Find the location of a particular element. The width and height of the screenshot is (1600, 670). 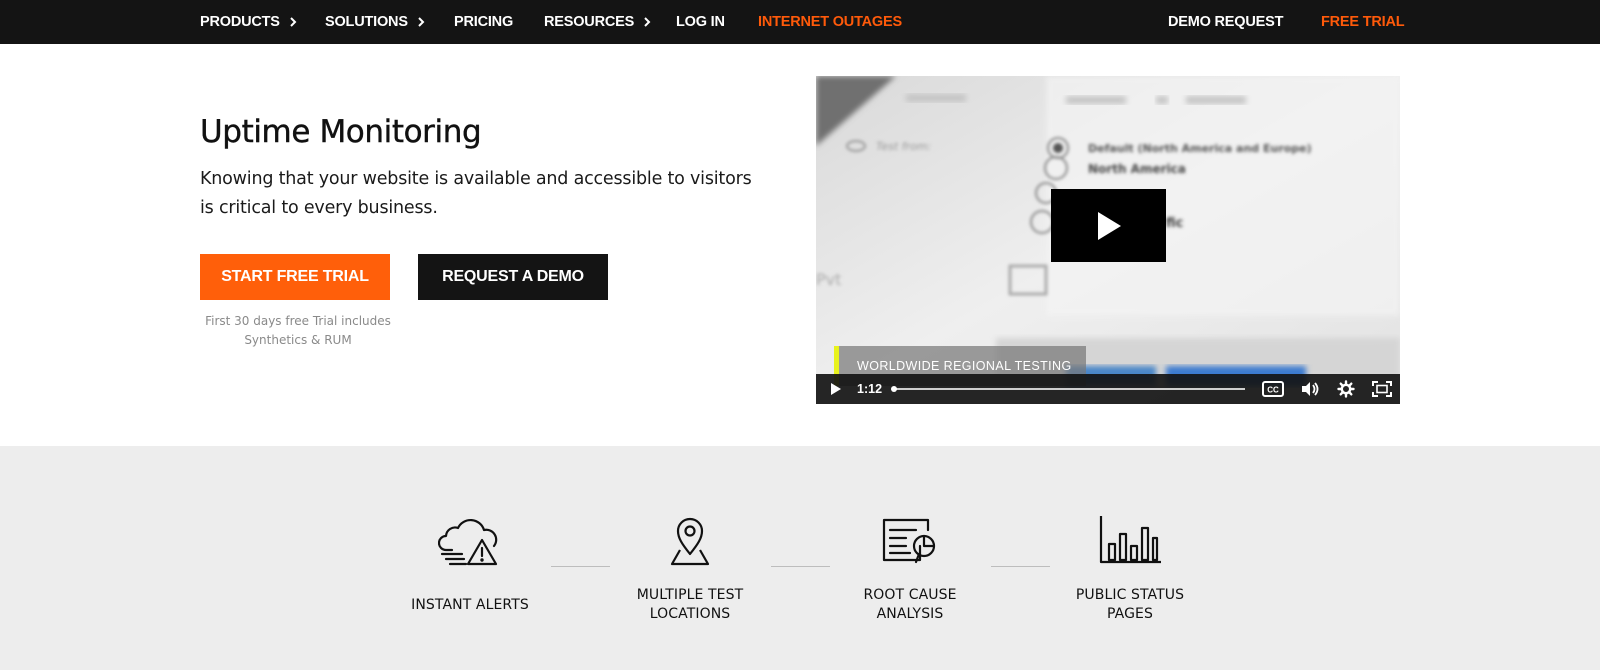

captions-button: CC is located at coordinates (1273, 389).